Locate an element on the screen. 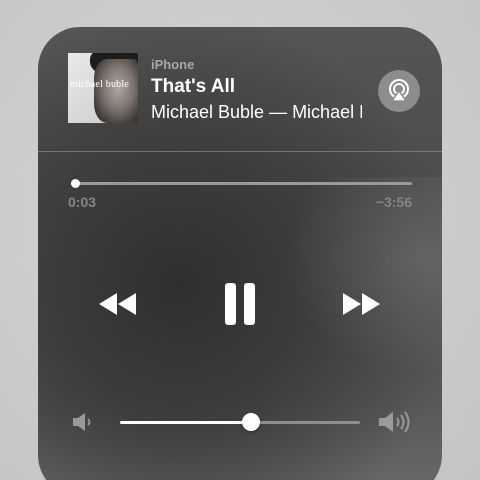  volume-knob is located at coordinates (250, 422).